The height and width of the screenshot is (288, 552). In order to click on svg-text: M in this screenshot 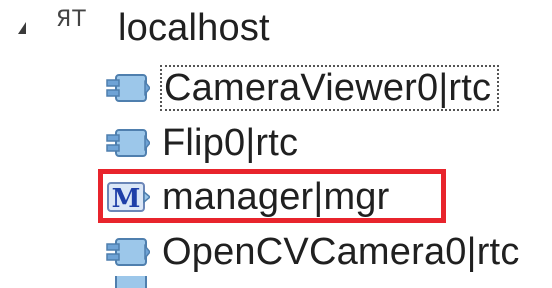, I will do `click(126, 199)`.